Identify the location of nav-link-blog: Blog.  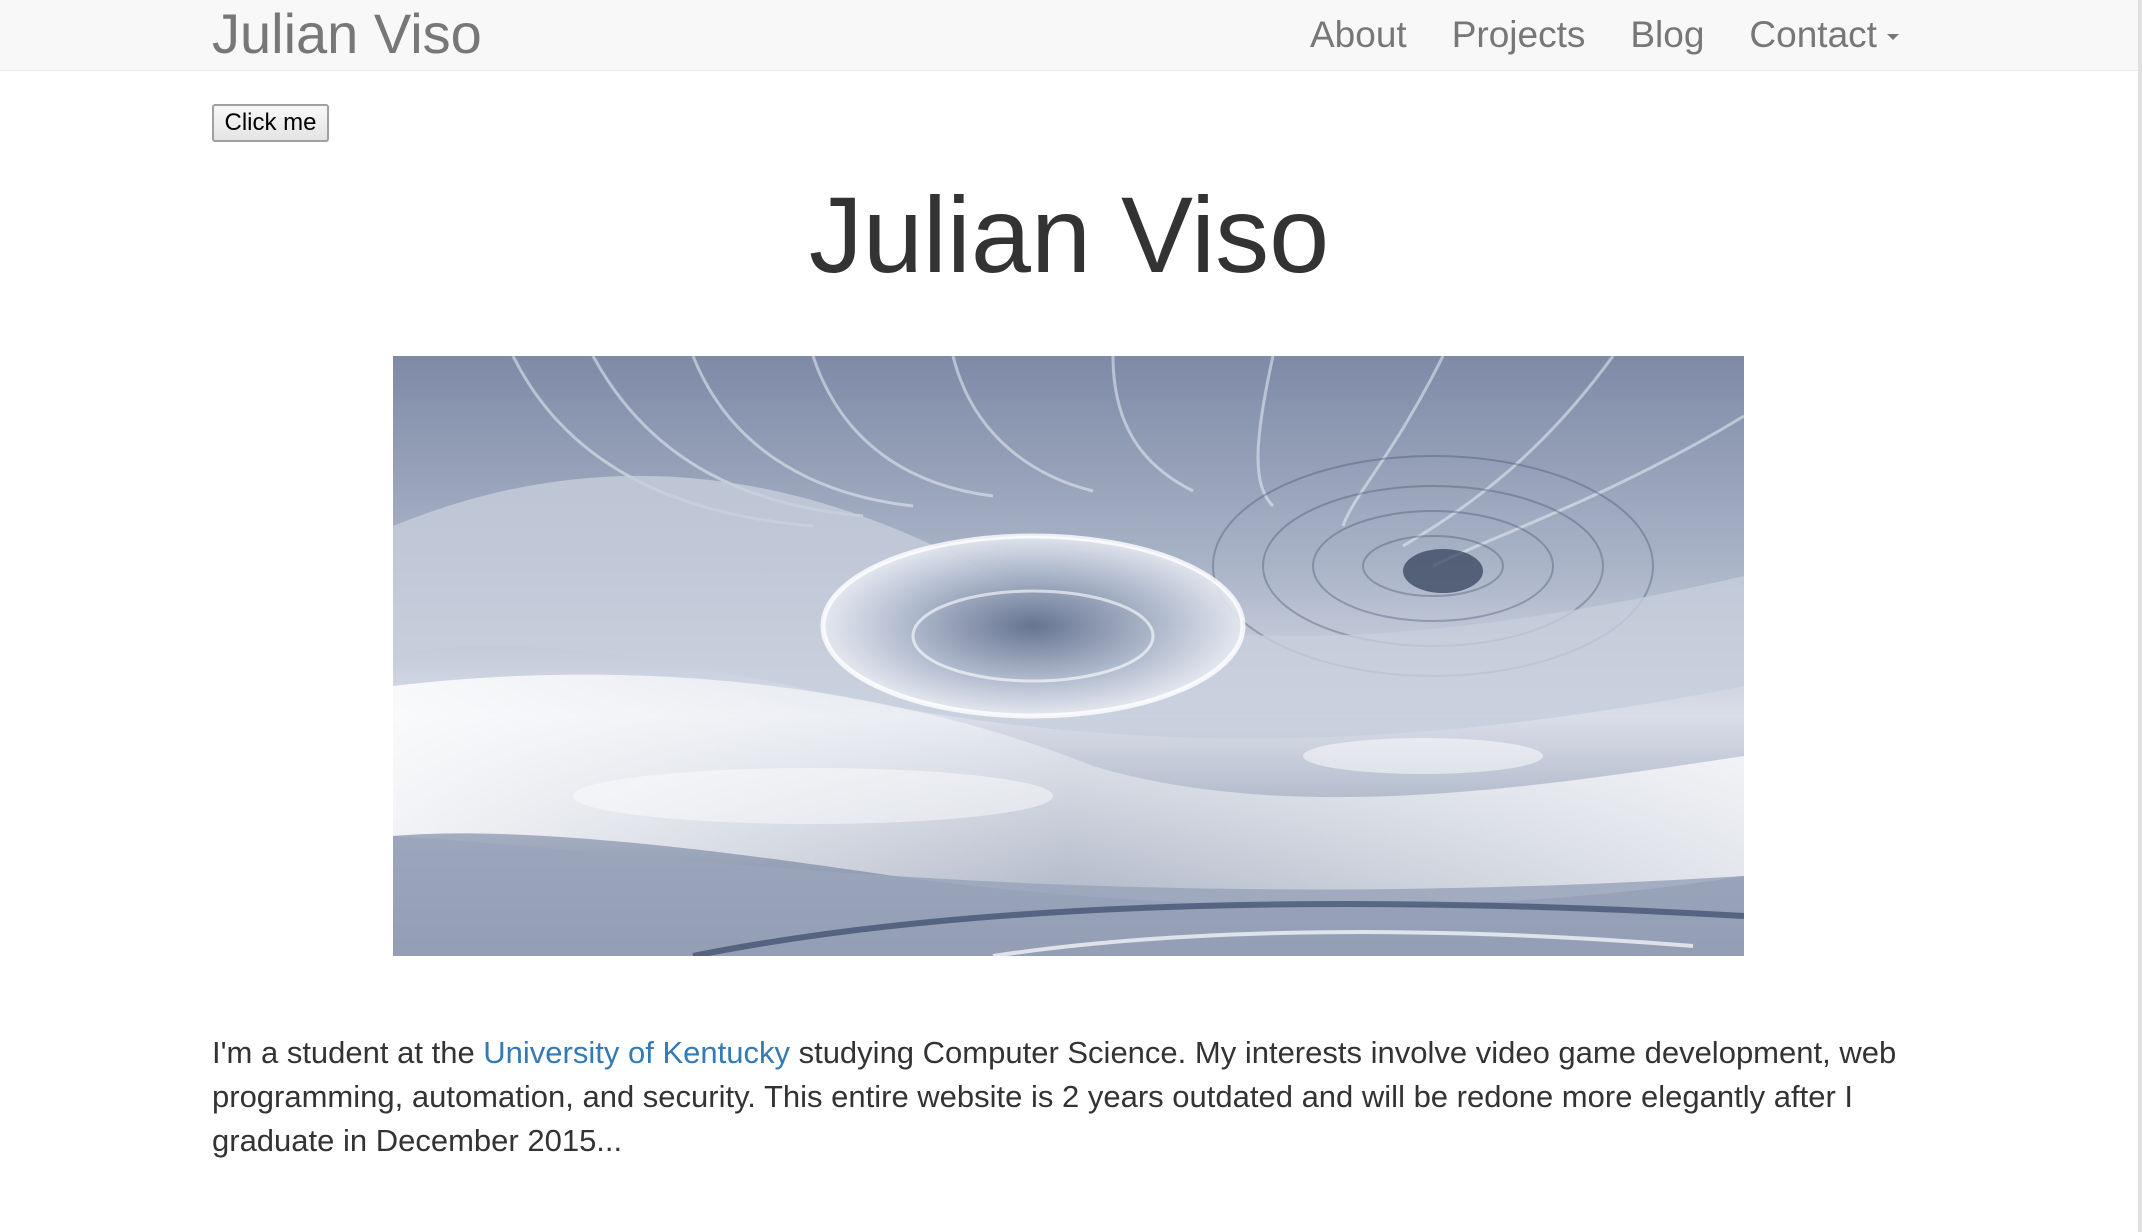
(1667, 35).